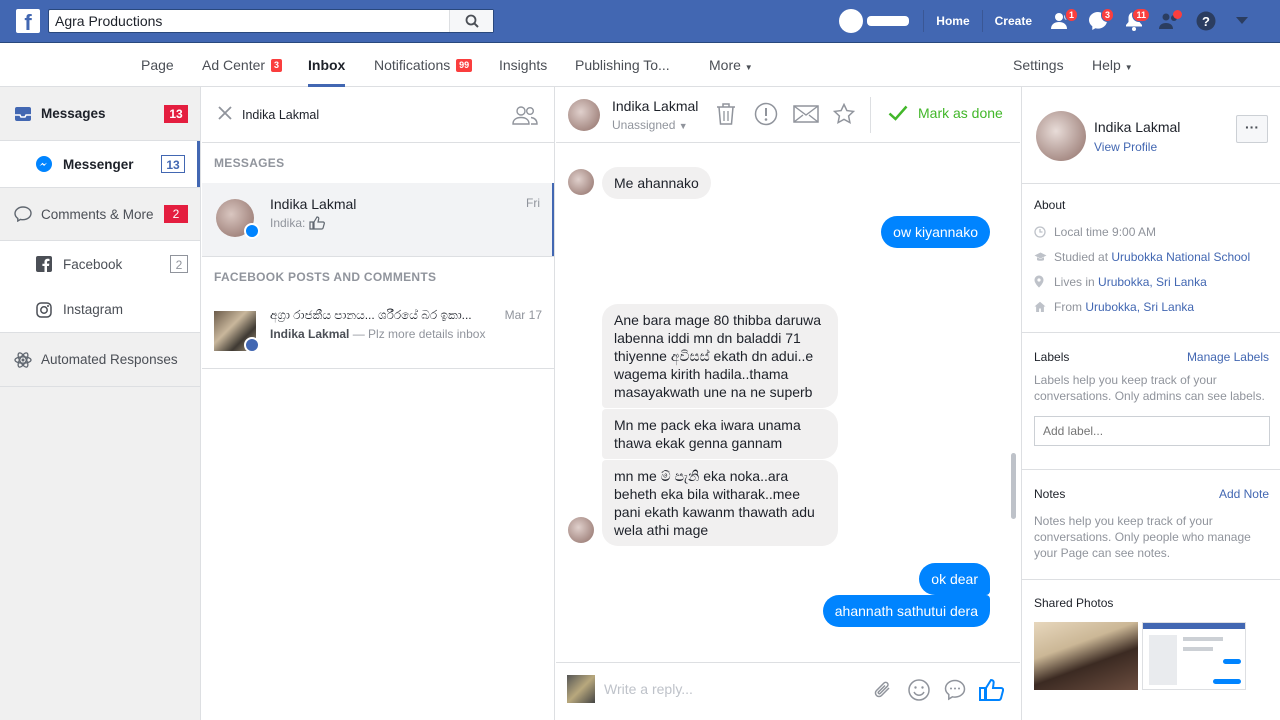 This screenshot has width=1280, height=720. Describe the element at coordinates (1107, 15) in the screenshot. I see `messages-badge: 3` at that location.